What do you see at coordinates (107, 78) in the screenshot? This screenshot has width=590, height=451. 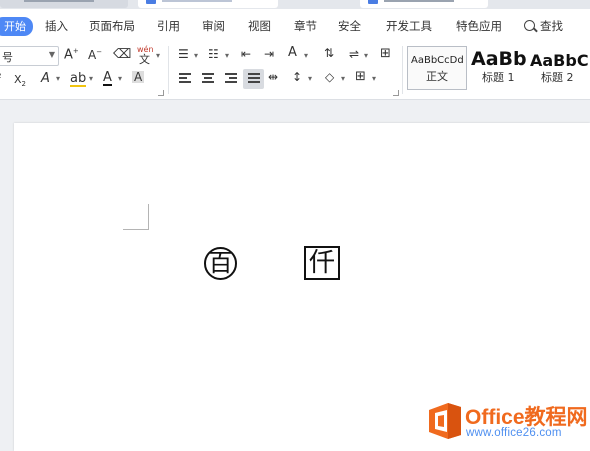 I see `font-color-icon: A` at bounding box center [107, 78].